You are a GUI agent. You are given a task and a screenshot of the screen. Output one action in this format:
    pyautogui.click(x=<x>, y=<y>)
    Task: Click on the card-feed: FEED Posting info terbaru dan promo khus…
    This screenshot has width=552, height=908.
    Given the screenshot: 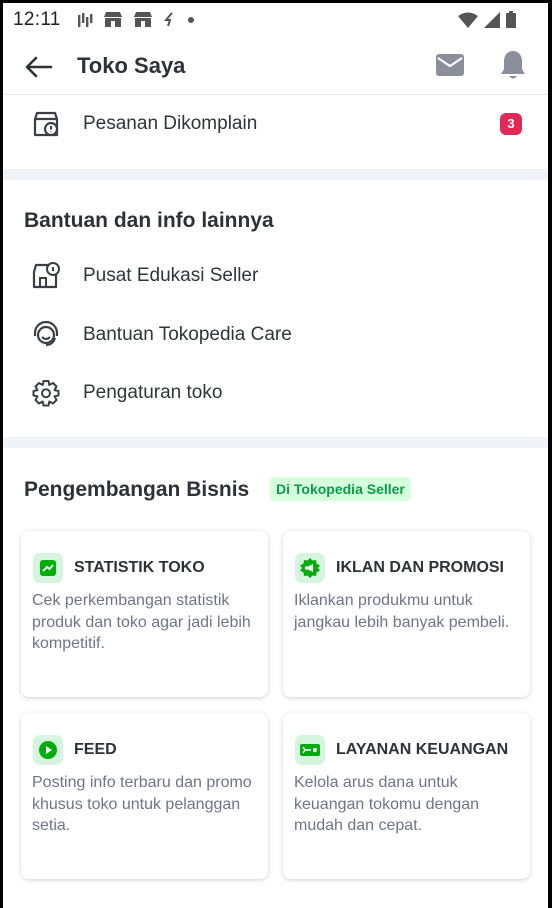 What is the action you would take?
    pyautogui.click(x=144, y=796)
    